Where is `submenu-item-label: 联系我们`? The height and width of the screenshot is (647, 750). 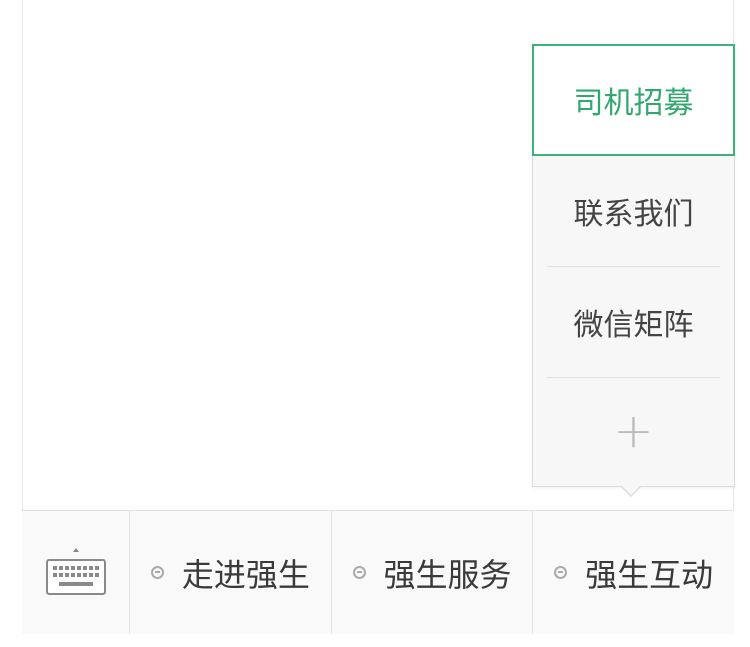 submenu-item-label: 联系我们 is located at coordinates (633, 214).